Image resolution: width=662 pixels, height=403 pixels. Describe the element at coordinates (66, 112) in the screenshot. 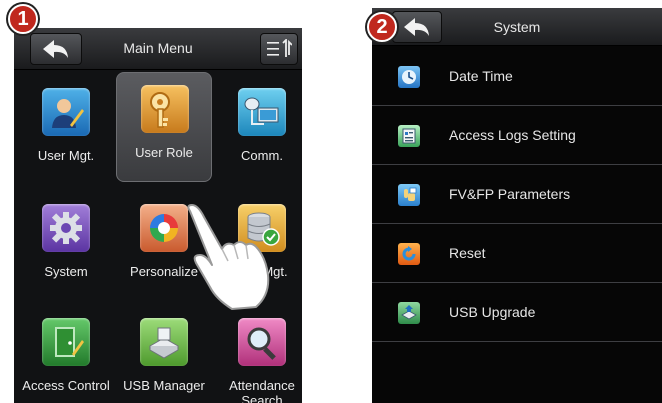

I see `user-mgt-icon` at that location.